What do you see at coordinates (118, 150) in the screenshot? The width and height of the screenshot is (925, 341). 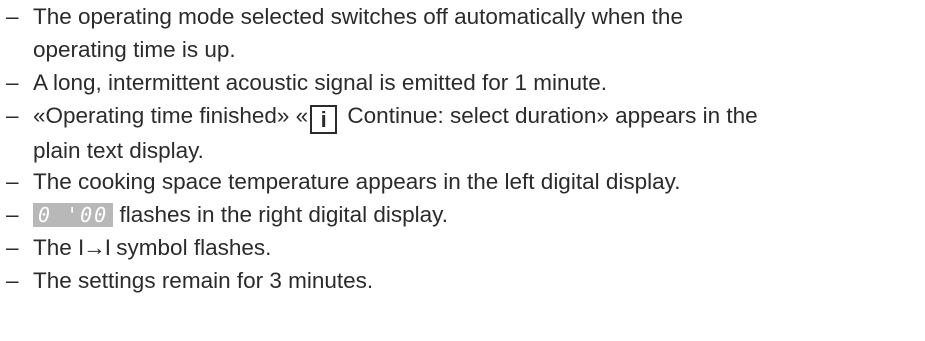 I see `list-item-text: plain text display.` at bounding box center [118, 150].